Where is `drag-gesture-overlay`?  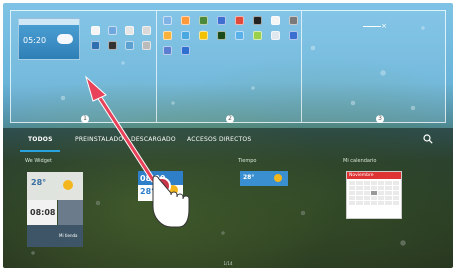
drag-gesture-overlay is located at coordinates (137, 151).